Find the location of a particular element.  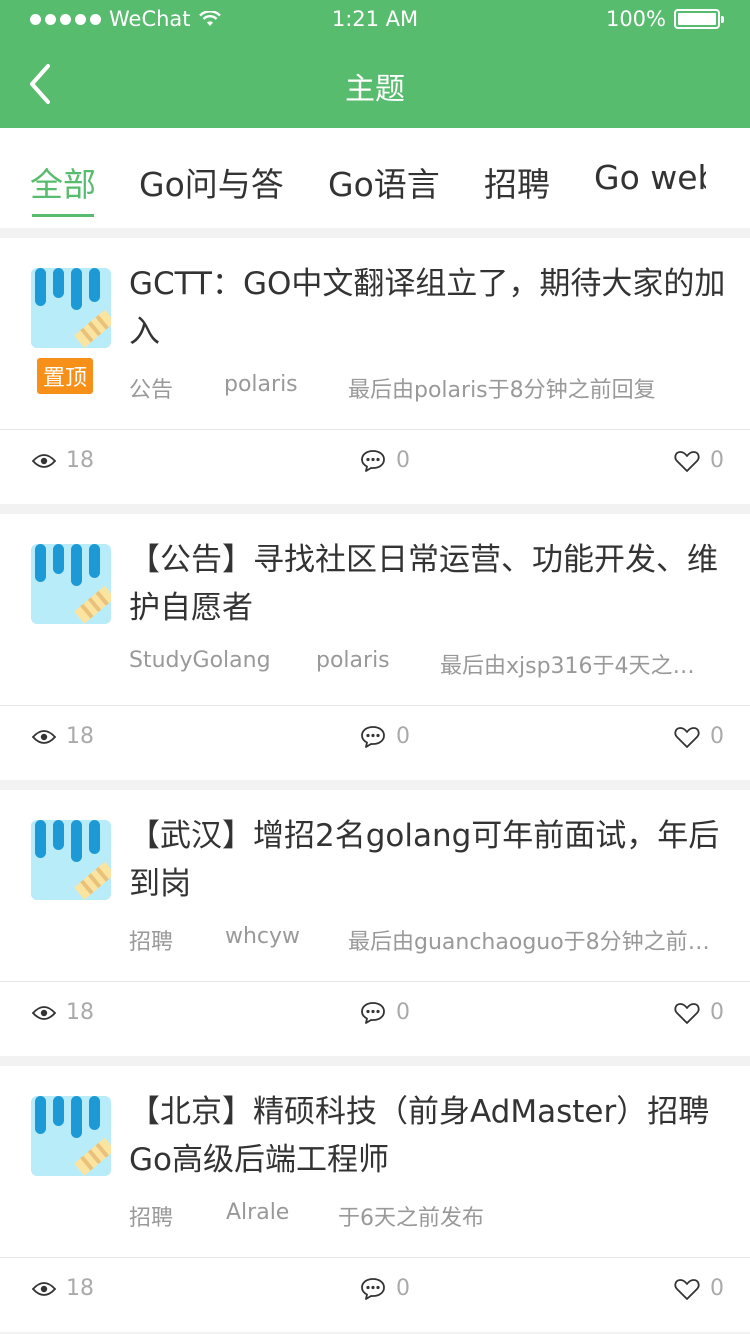

topic-title: 【武汉】增招2名golang可年前面试，年后到岗 is located at coordinates (429, 860).